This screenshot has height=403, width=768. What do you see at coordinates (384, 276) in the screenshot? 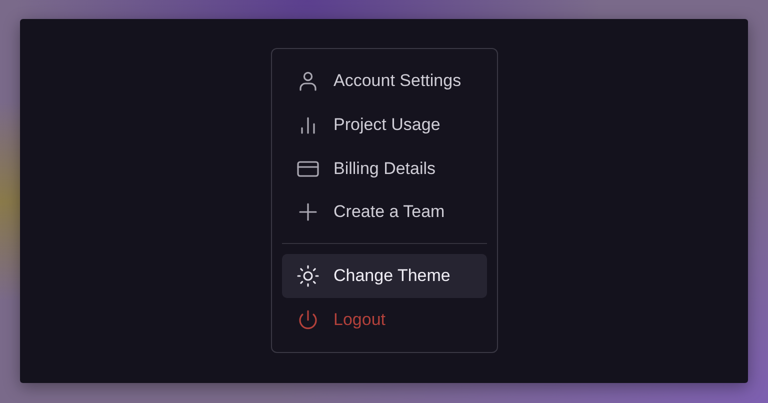
I see `menu-item: Change Theme` at bounding box center [384, 276].